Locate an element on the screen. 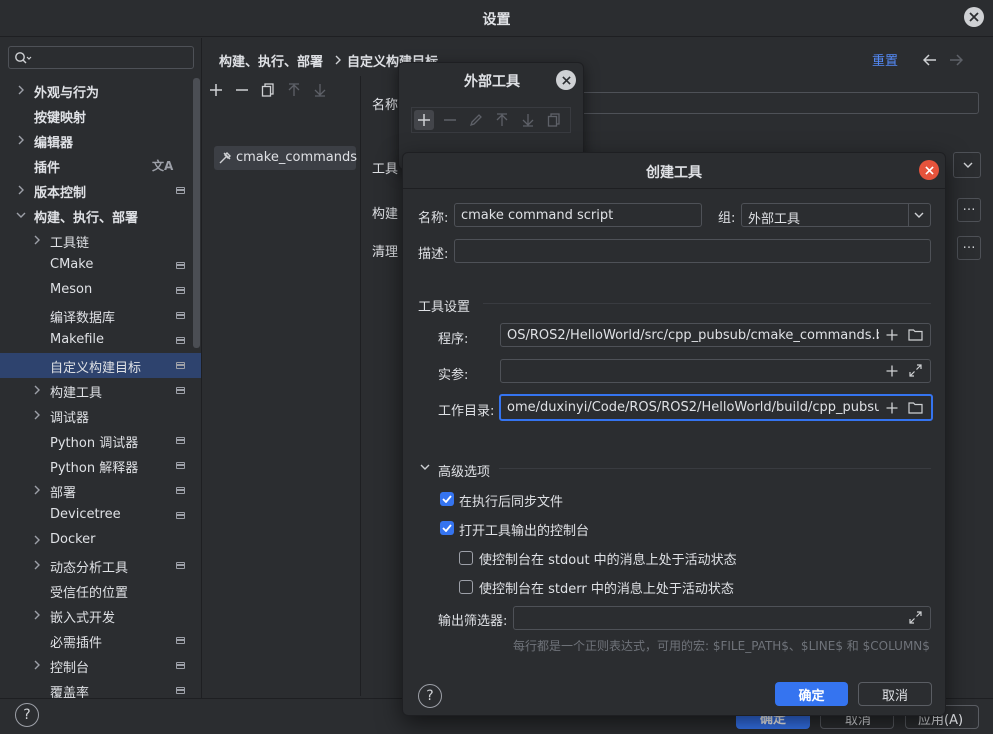 The image size is (993, 734). external-tools-close-button is located at coordinates (566, 80).